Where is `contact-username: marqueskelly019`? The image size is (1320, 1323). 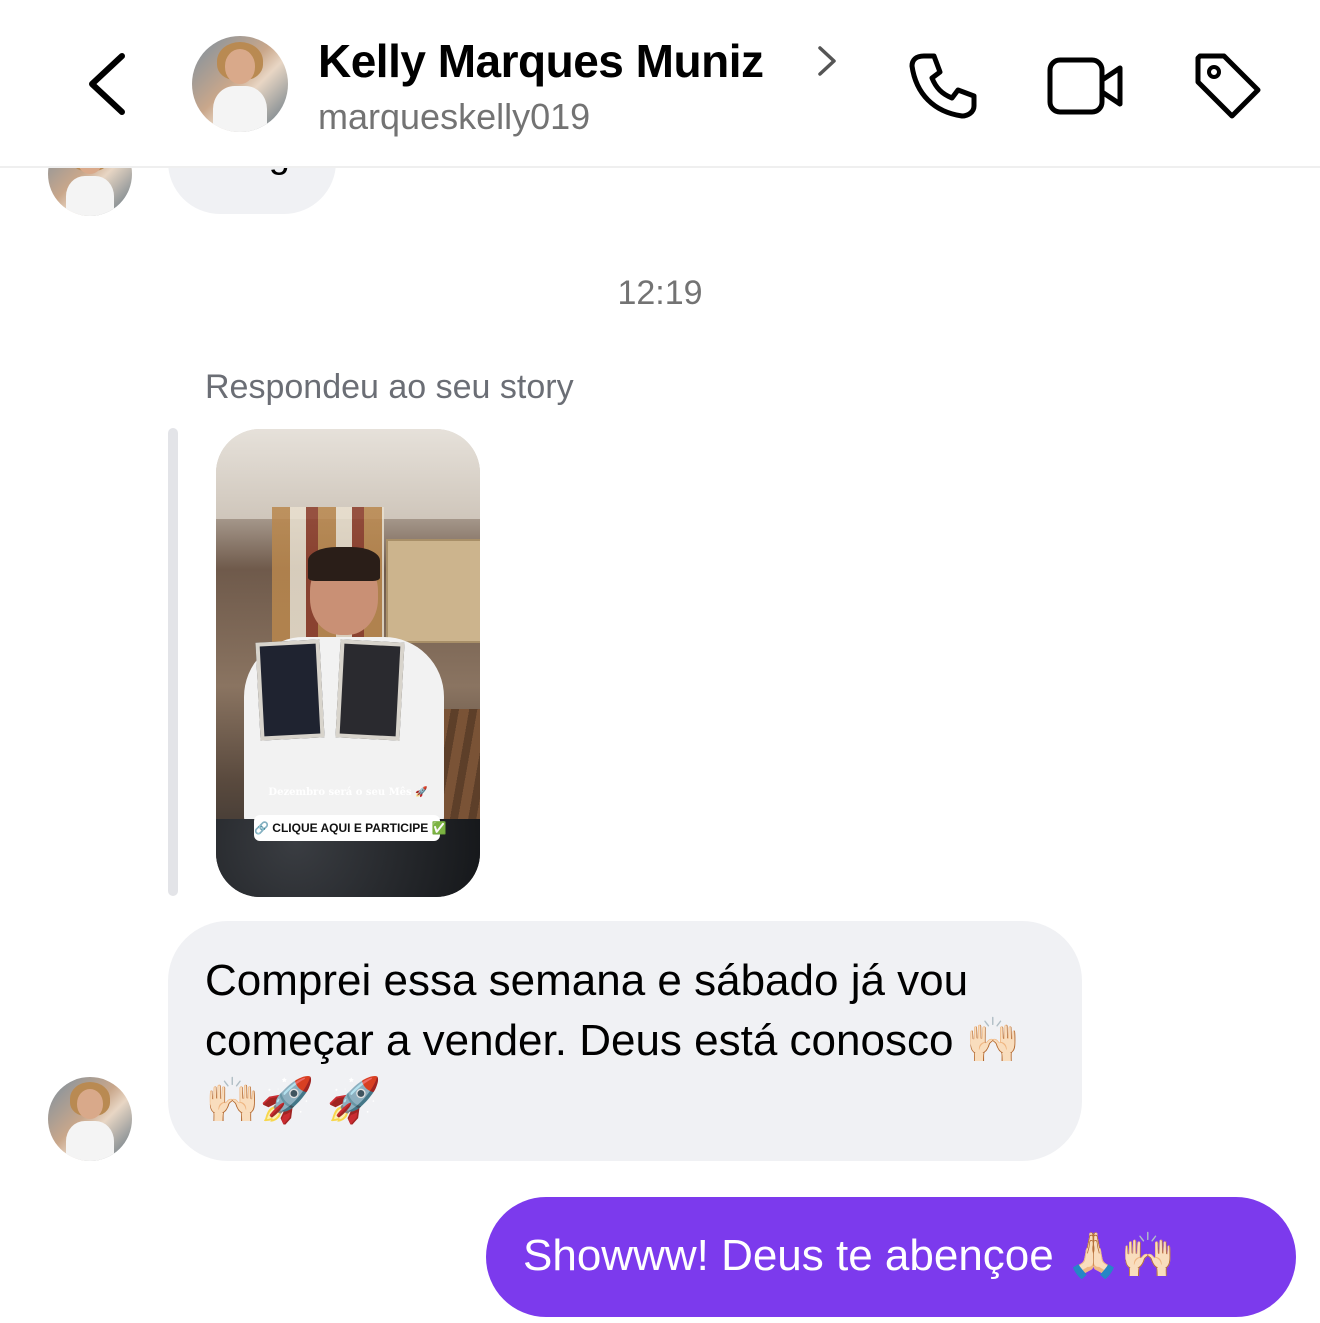 contact-username: marqueskelly019 is located at coordinates (454, 116).